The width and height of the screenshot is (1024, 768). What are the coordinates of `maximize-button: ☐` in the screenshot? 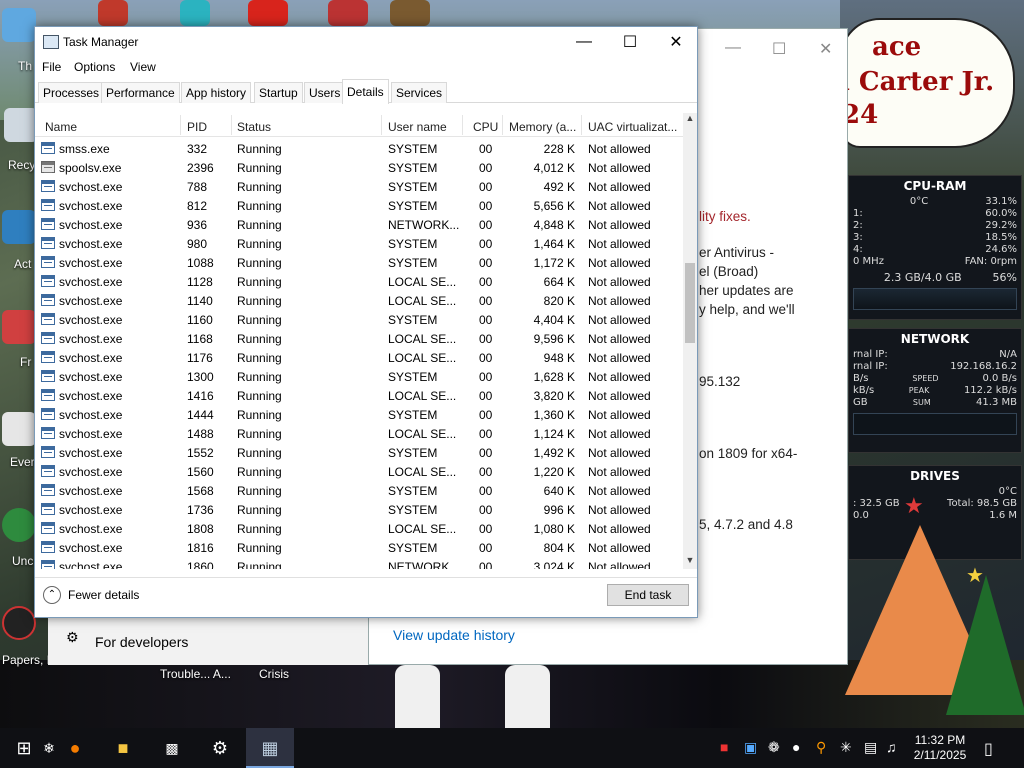 It's located at (630, 42).